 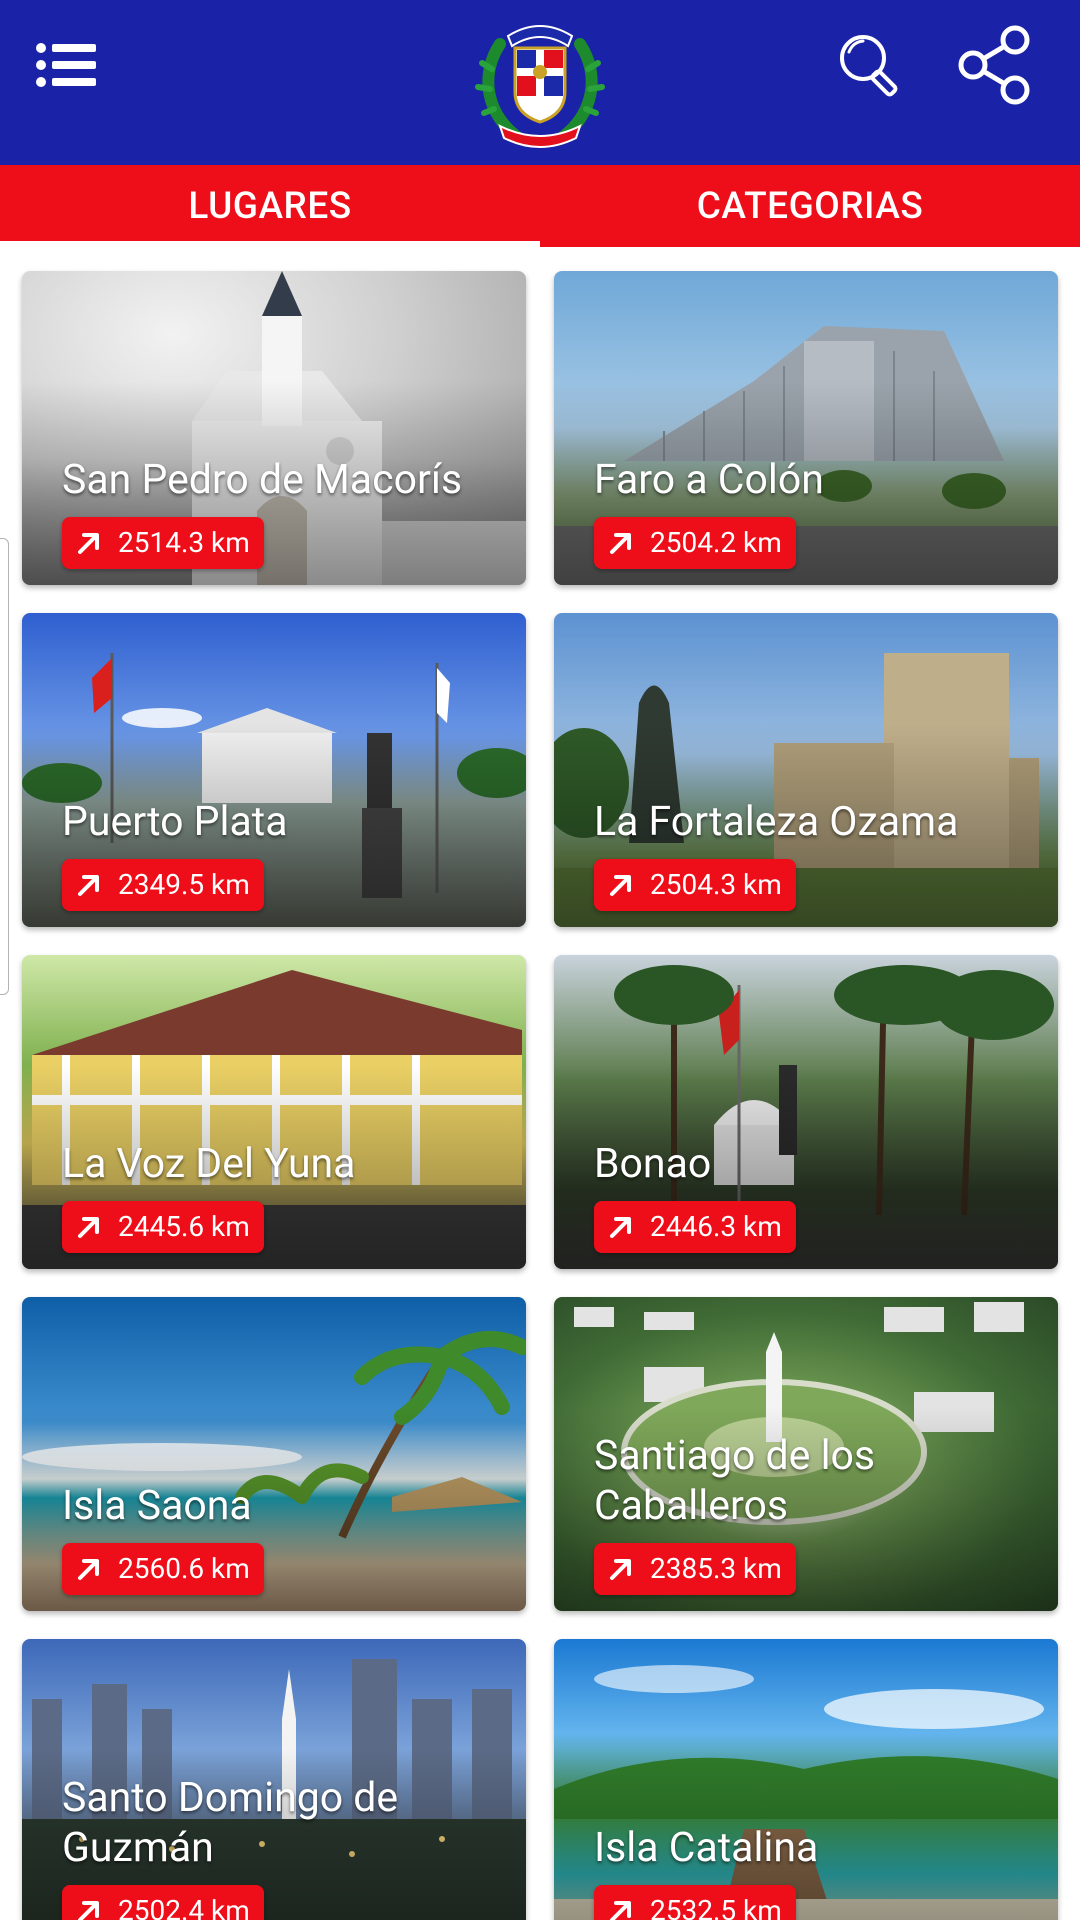 What do you see at coordinates (262, 480) in the screenshot?
I see `place-name: San Pedro de Macorís` at bounding box center [262, 480].